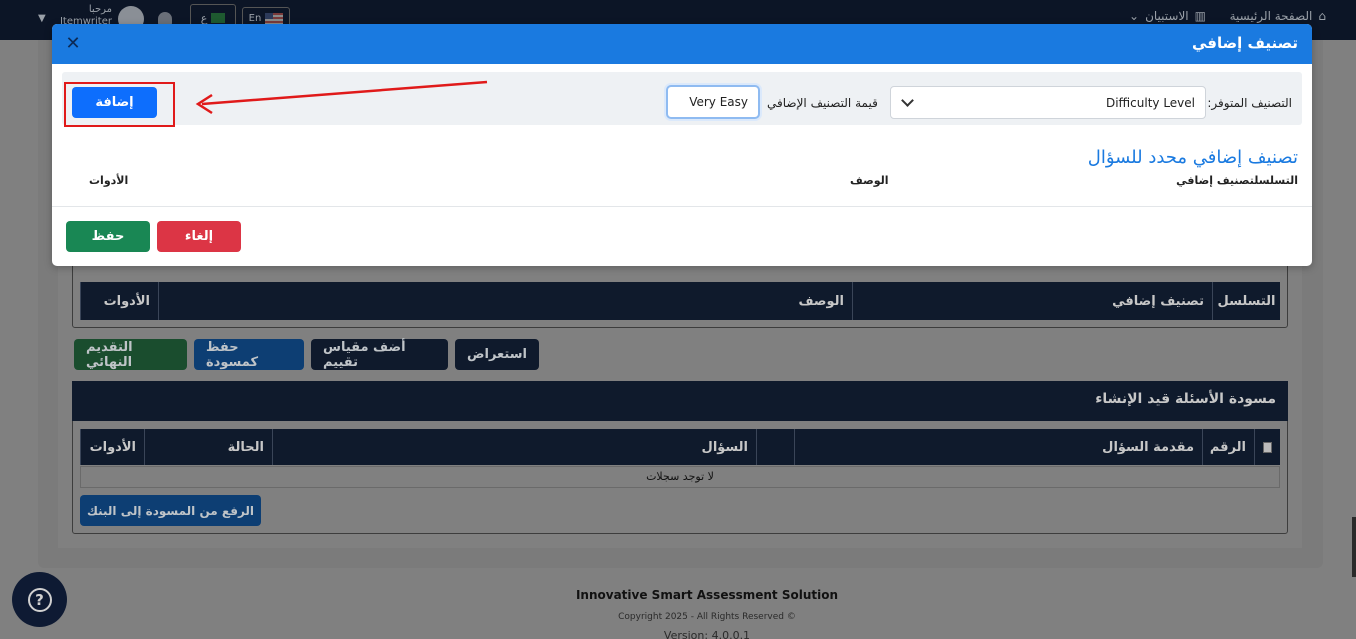 Image resolution: width=1356 pixels, height=639 pixels. Describe the element at coordinates (199, 236) in the screenshot. I see `cancel-button: إلغاء` at that location.